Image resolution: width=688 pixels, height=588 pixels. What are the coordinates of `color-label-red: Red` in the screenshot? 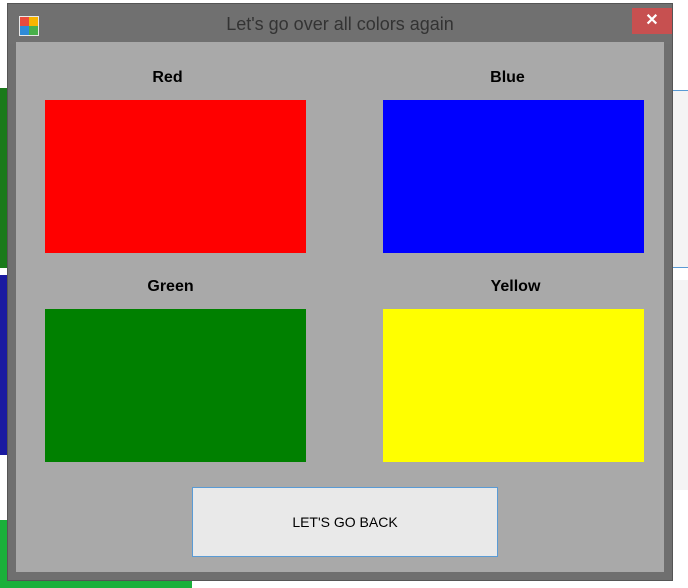 It's located at (167, 77).